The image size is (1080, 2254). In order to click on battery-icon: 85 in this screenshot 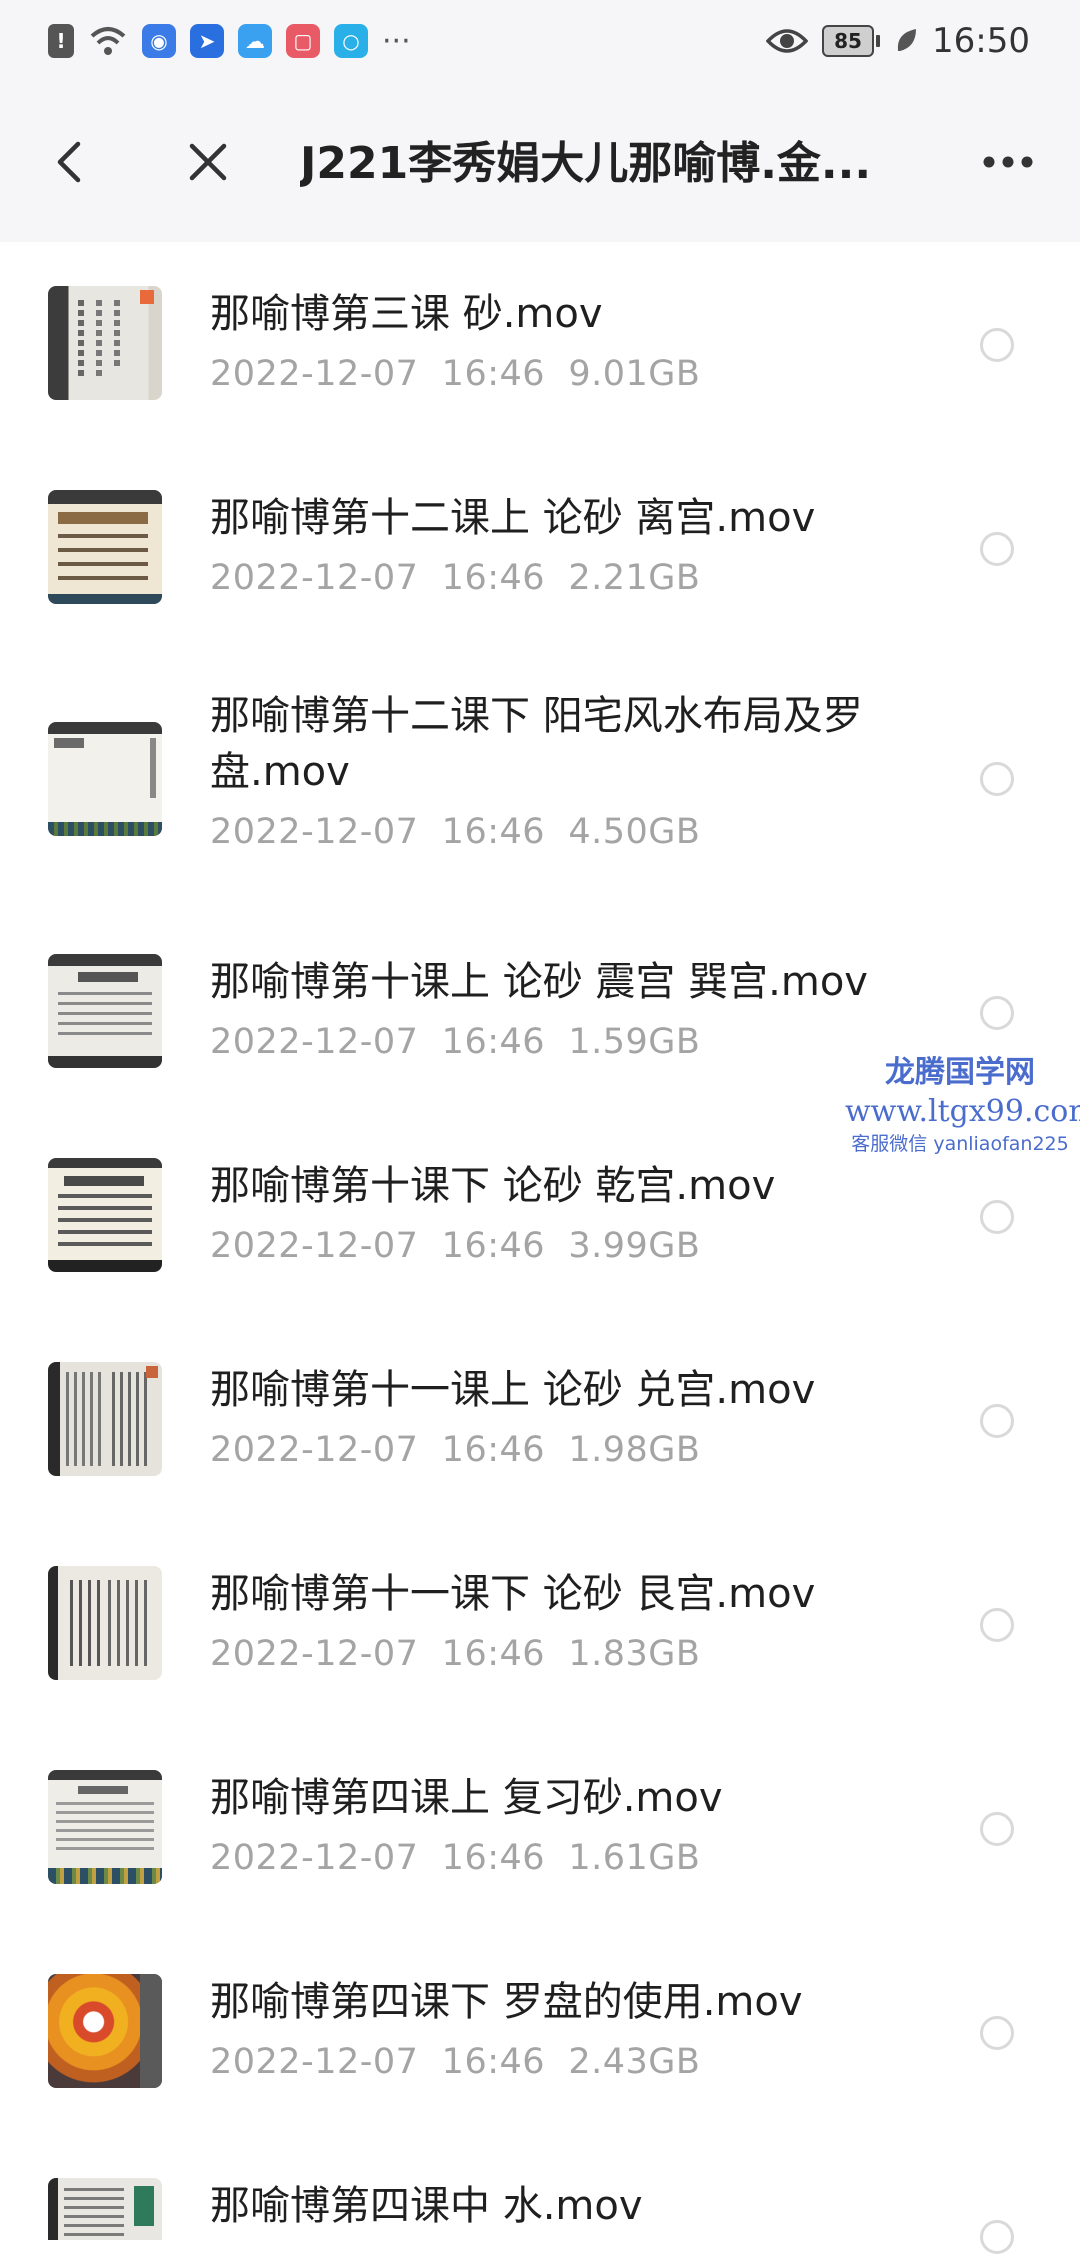, I will do `click(851, 41)`.